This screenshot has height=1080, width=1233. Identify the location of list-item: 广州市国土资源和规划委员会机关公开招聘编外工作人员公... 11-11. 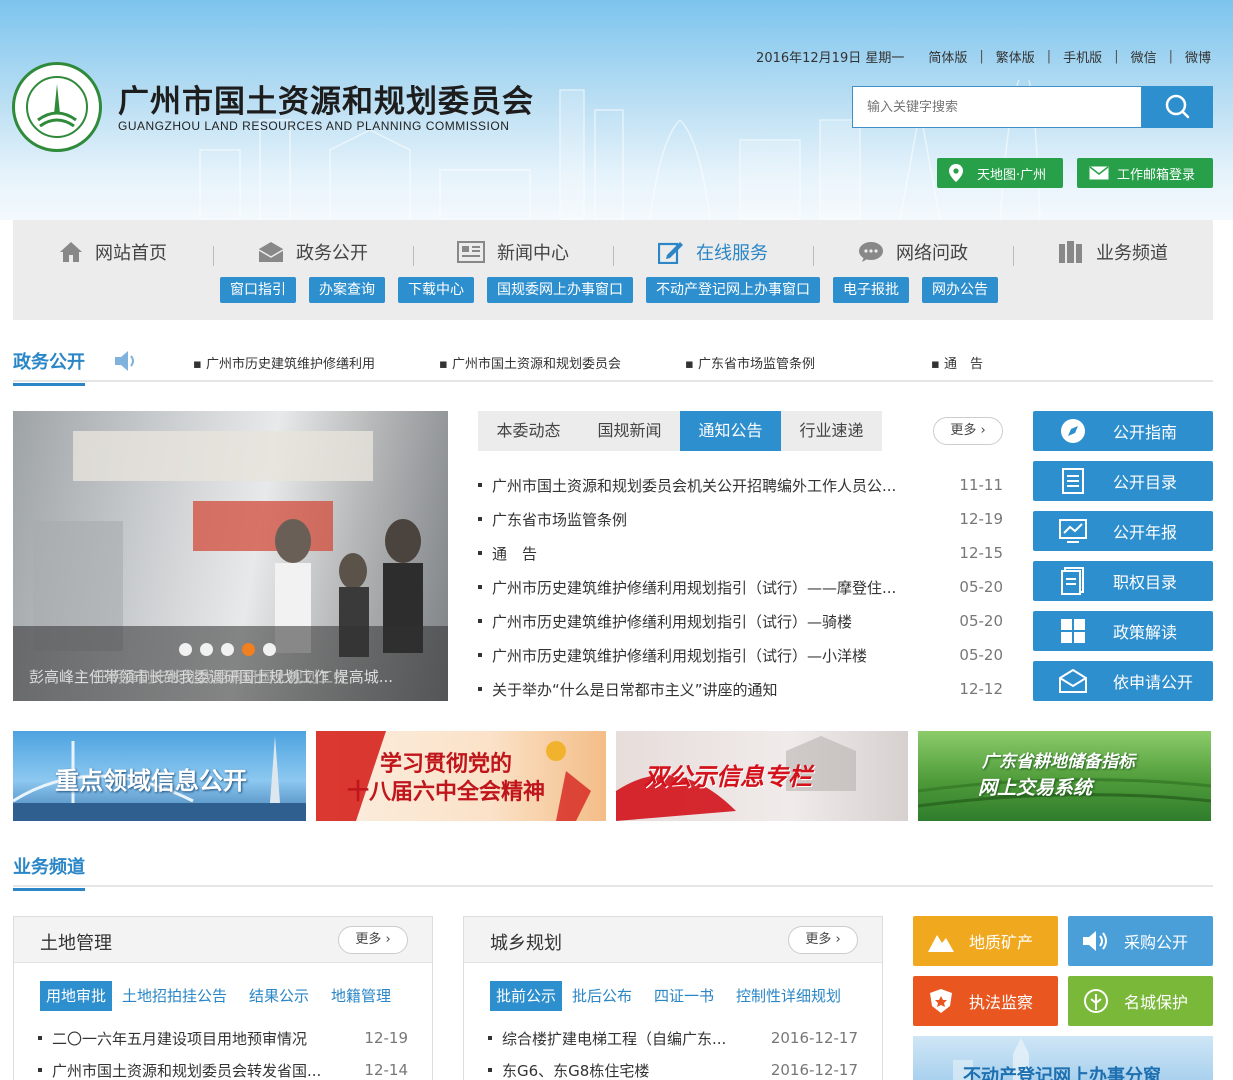
(740, 485).